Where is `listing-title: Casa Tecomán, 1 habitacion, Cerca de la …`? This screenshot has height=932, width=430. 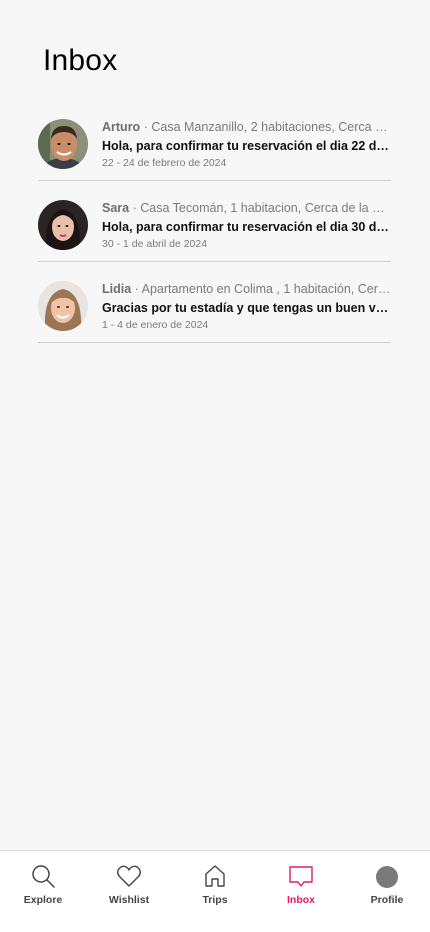 listing-title: Casa Tecomán, 1 habitacion, Cerca de la … is located at coordinates (265, 208).